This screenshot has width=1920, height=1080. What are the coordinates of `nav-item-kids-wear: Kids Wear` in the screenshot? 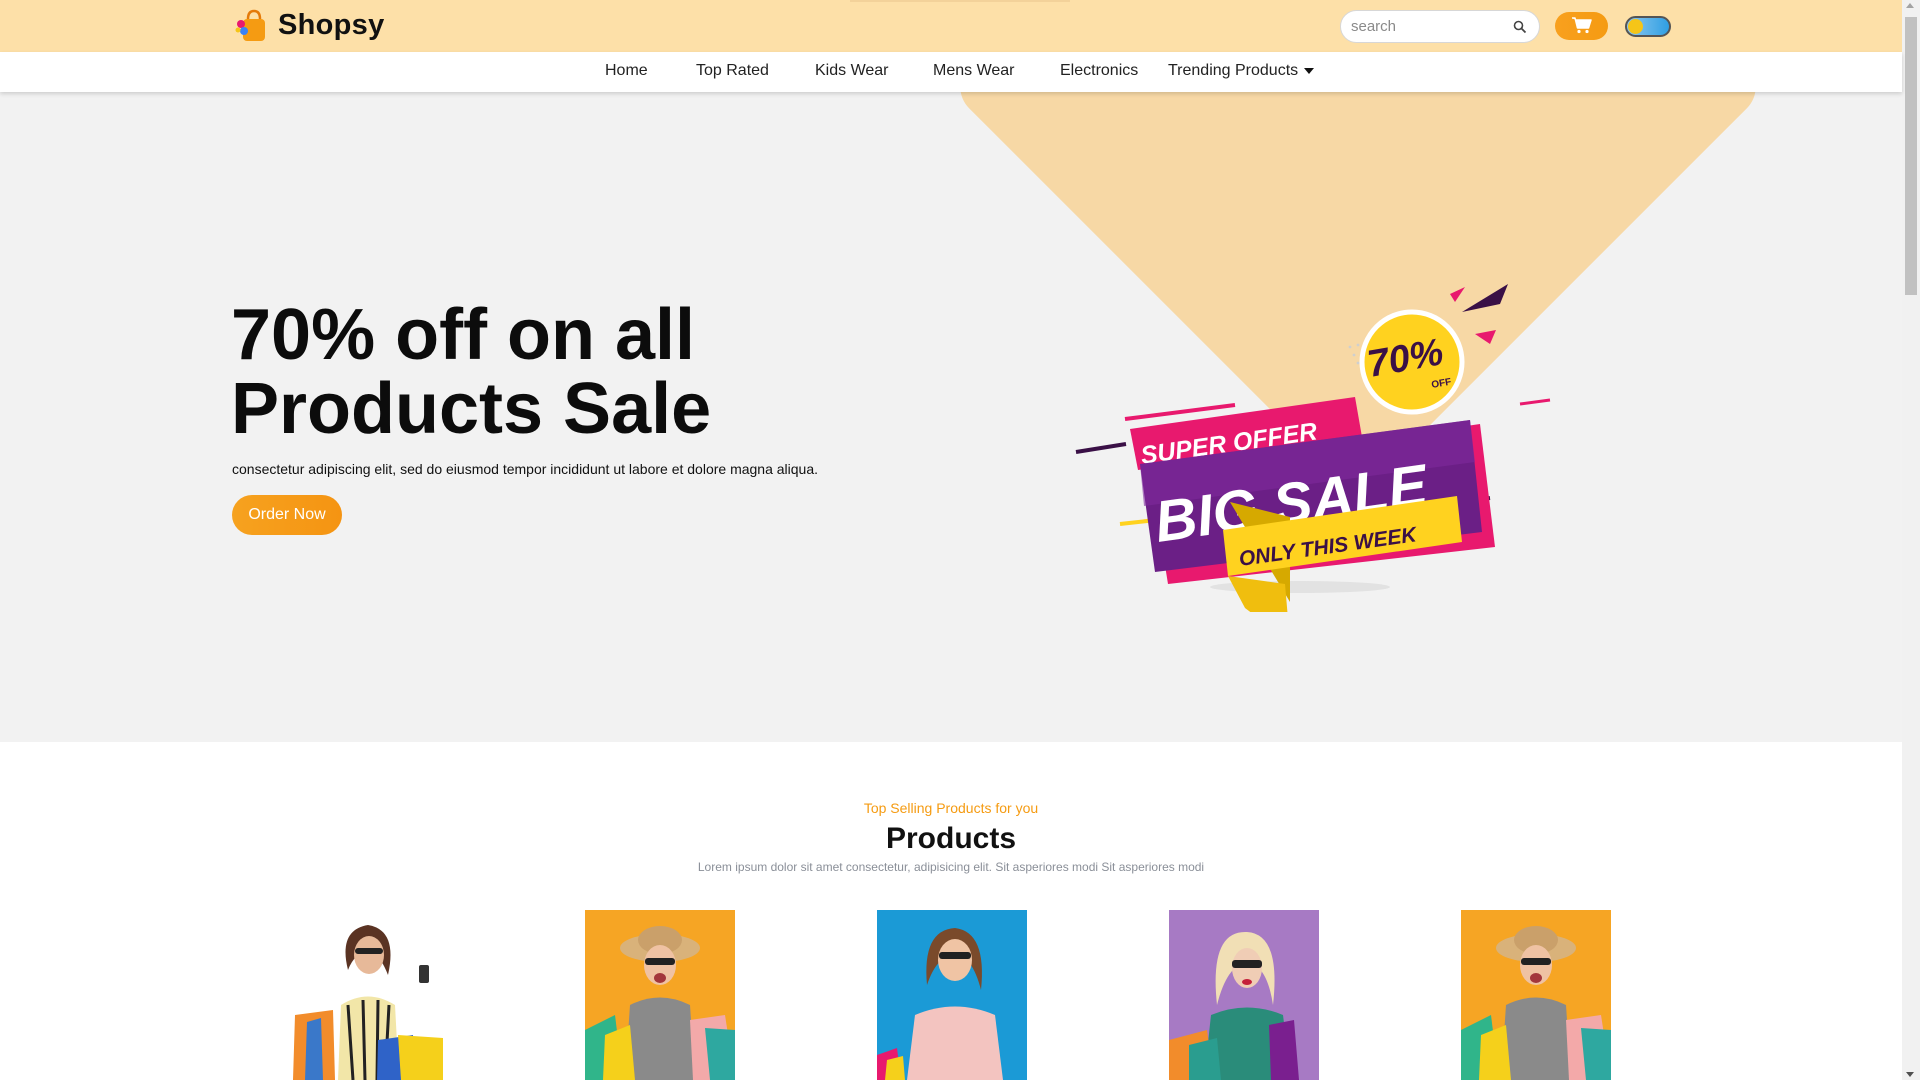 It's located at (852, 71).